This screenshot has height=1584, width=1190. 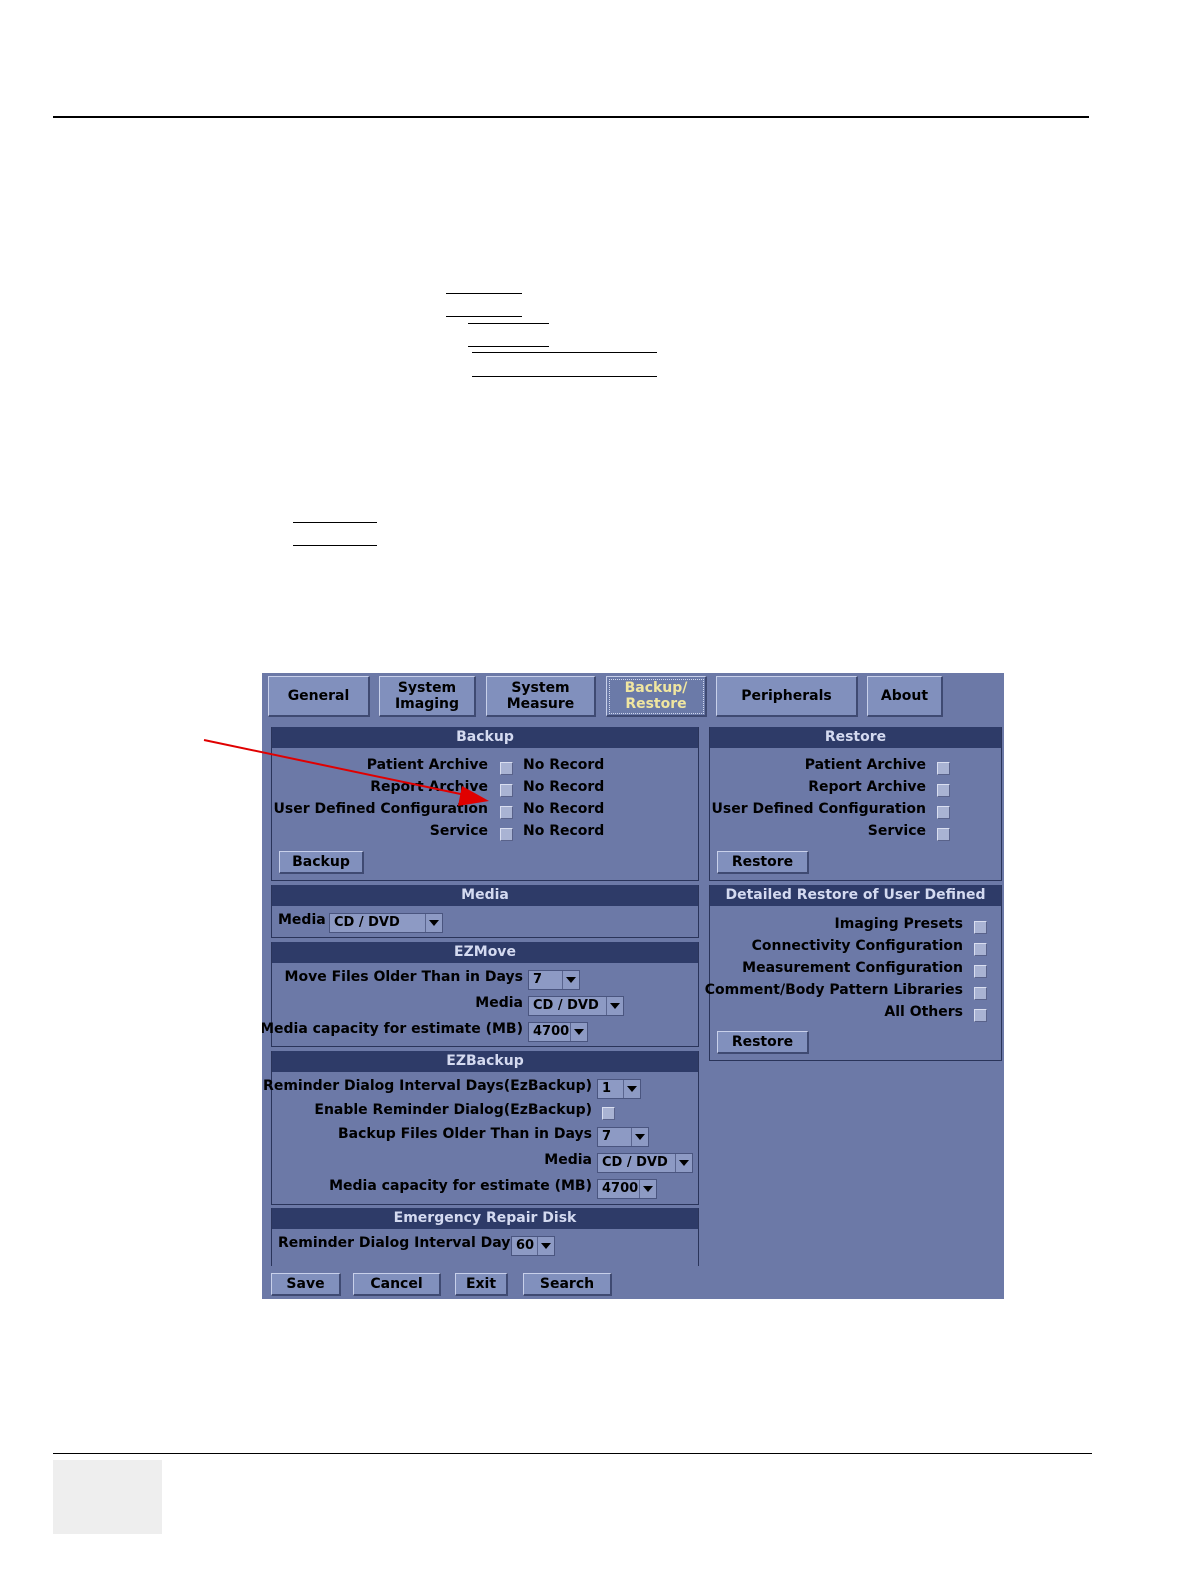 I want to click on ezmove-row-label: Media capacity for estimate (MB), so click(x=392, y=1029).